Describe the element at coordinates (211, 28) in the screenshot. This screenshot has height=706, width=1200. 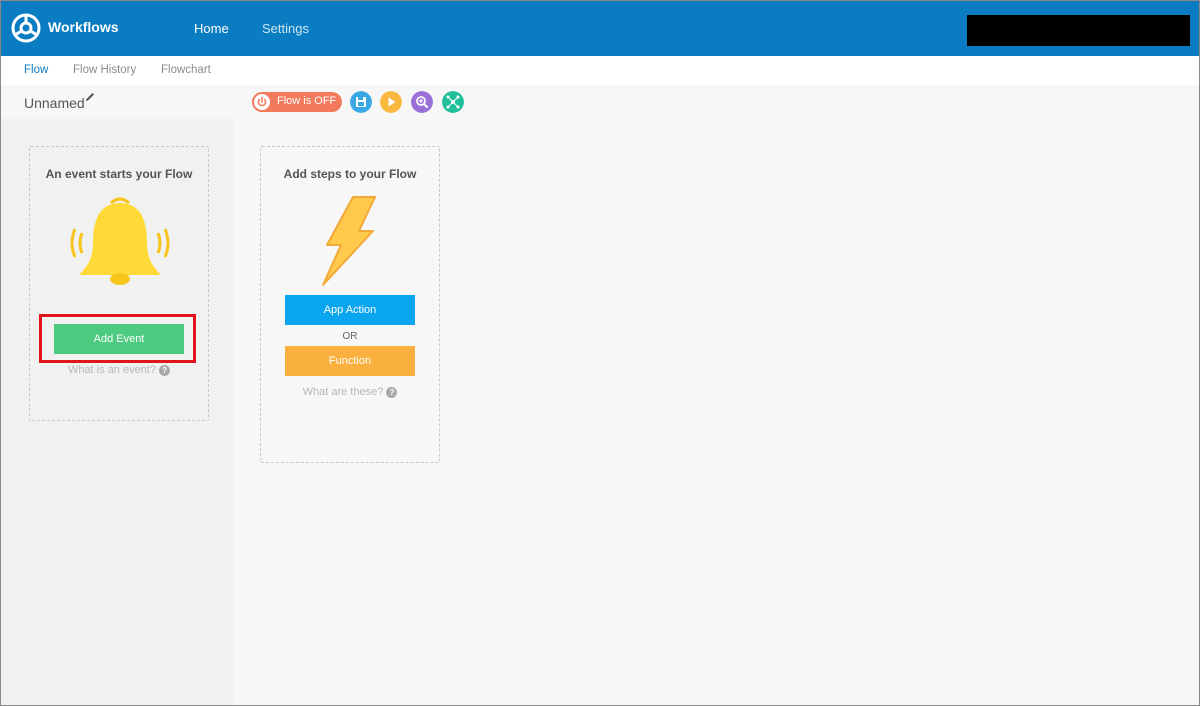
I see `nav-home: Home` at that location.